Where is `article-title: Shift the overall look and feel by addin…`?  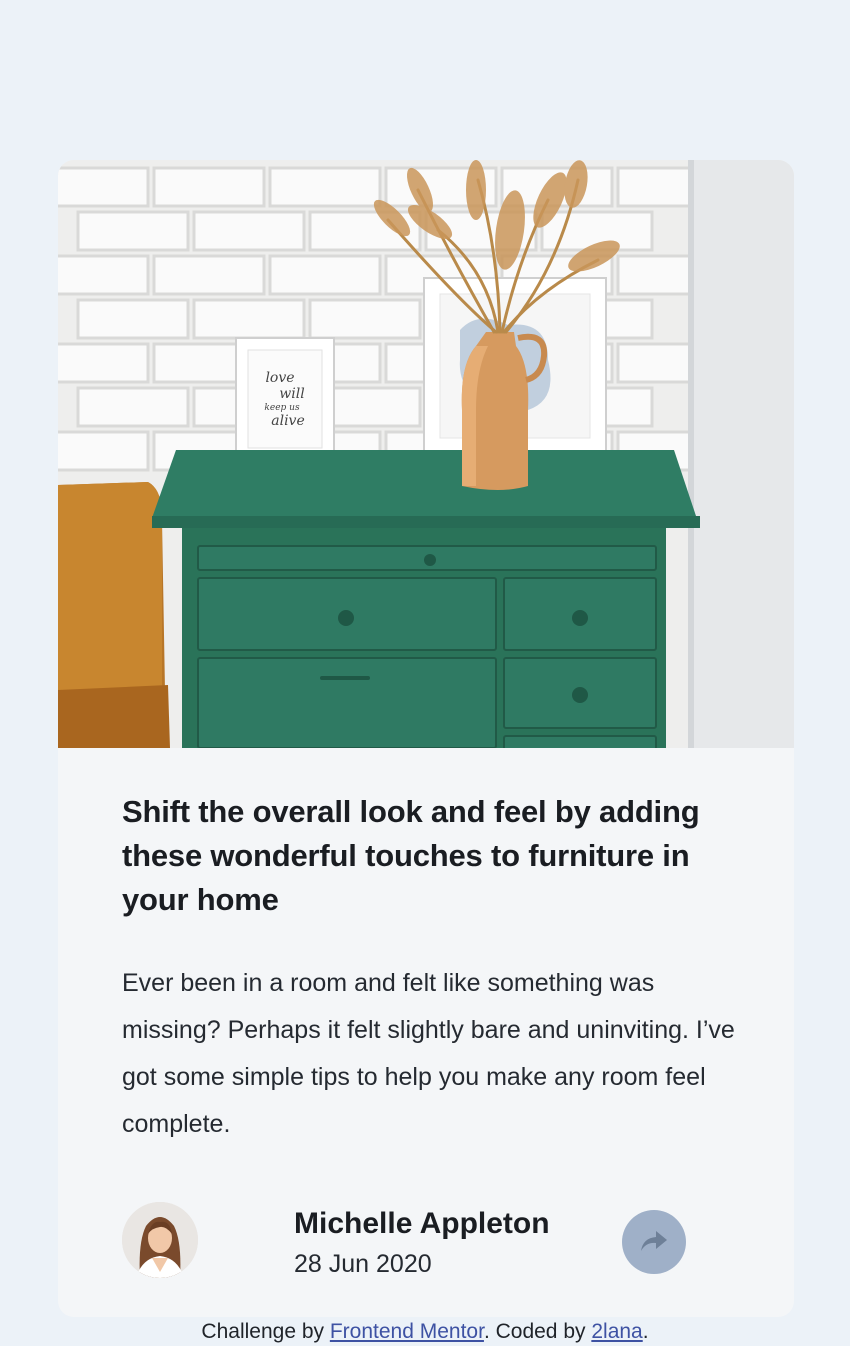
article-title: Shift the overall look and feel by addin… is located at coordinates (411, 855).